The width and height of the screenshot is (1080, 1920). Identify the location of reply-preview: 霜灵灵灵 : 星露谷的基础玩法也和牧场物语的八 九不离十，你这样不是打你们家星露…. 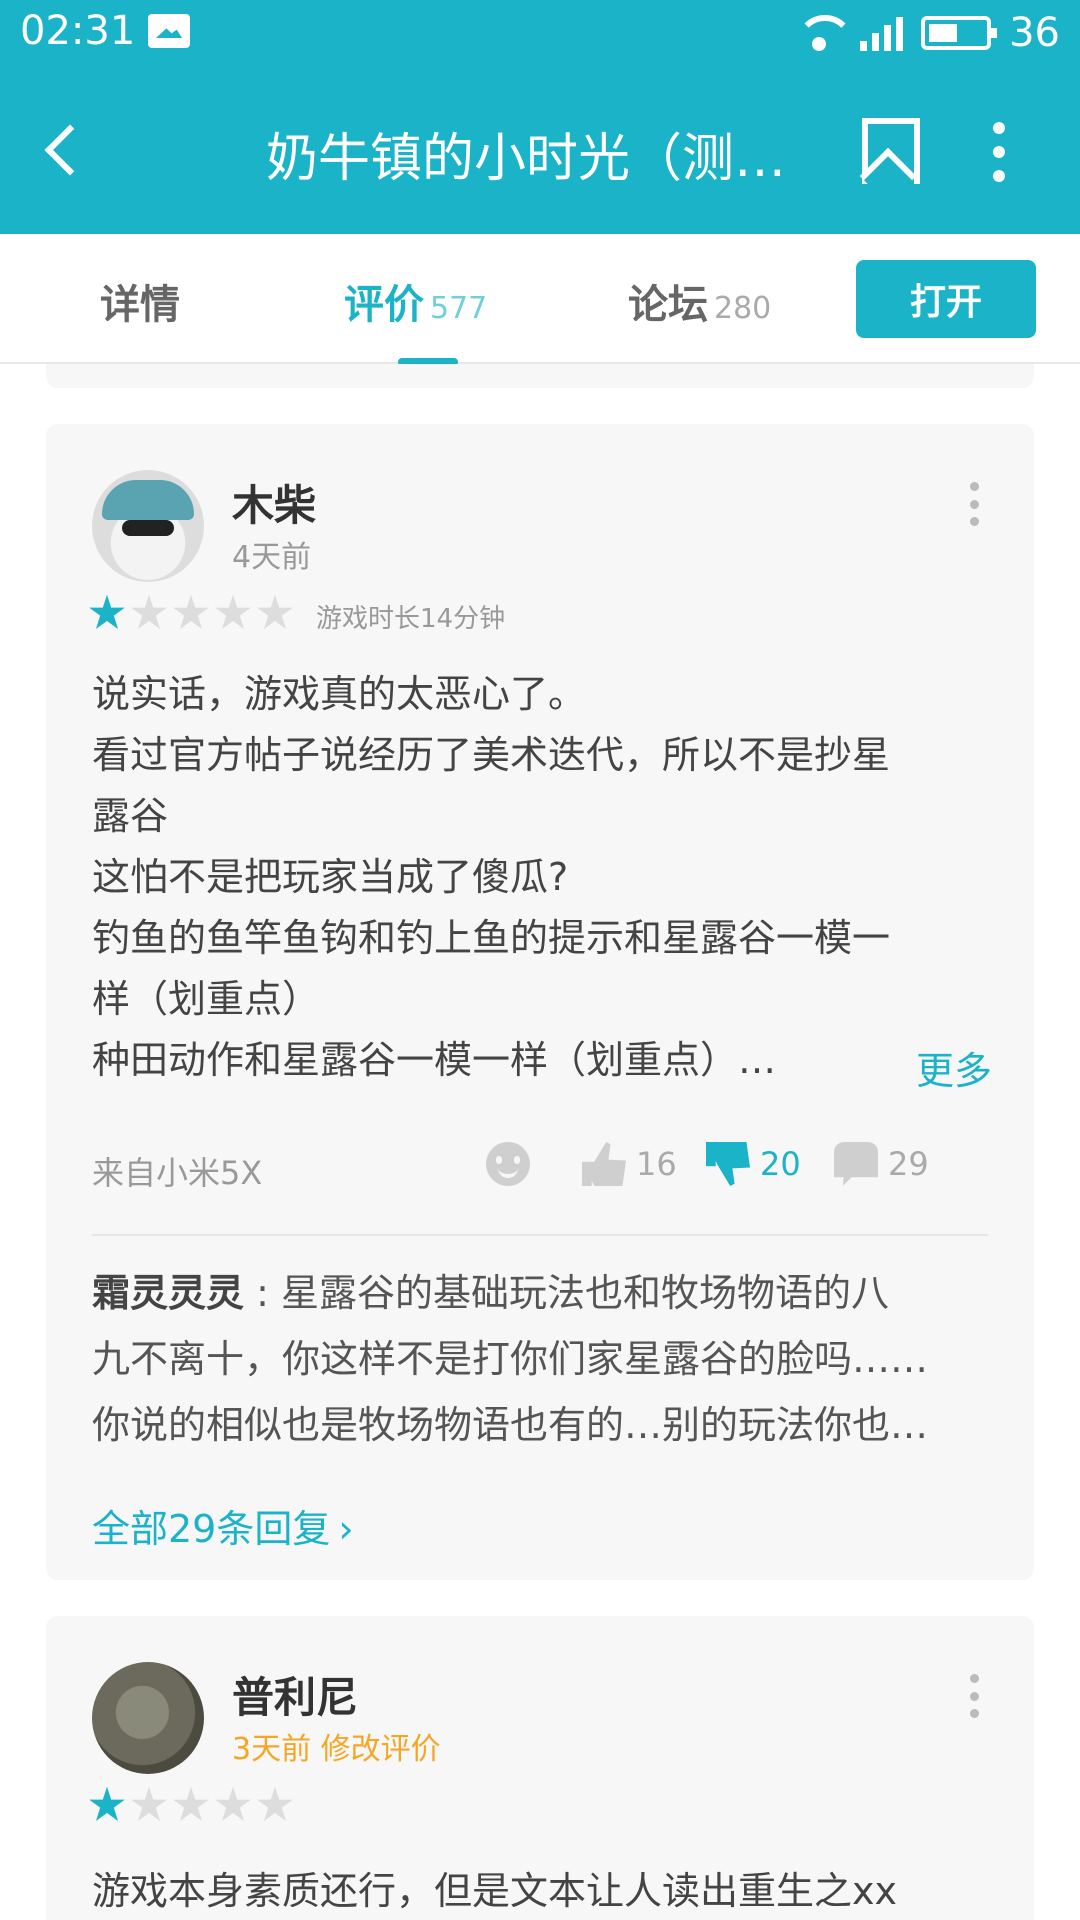
(542, 1359).